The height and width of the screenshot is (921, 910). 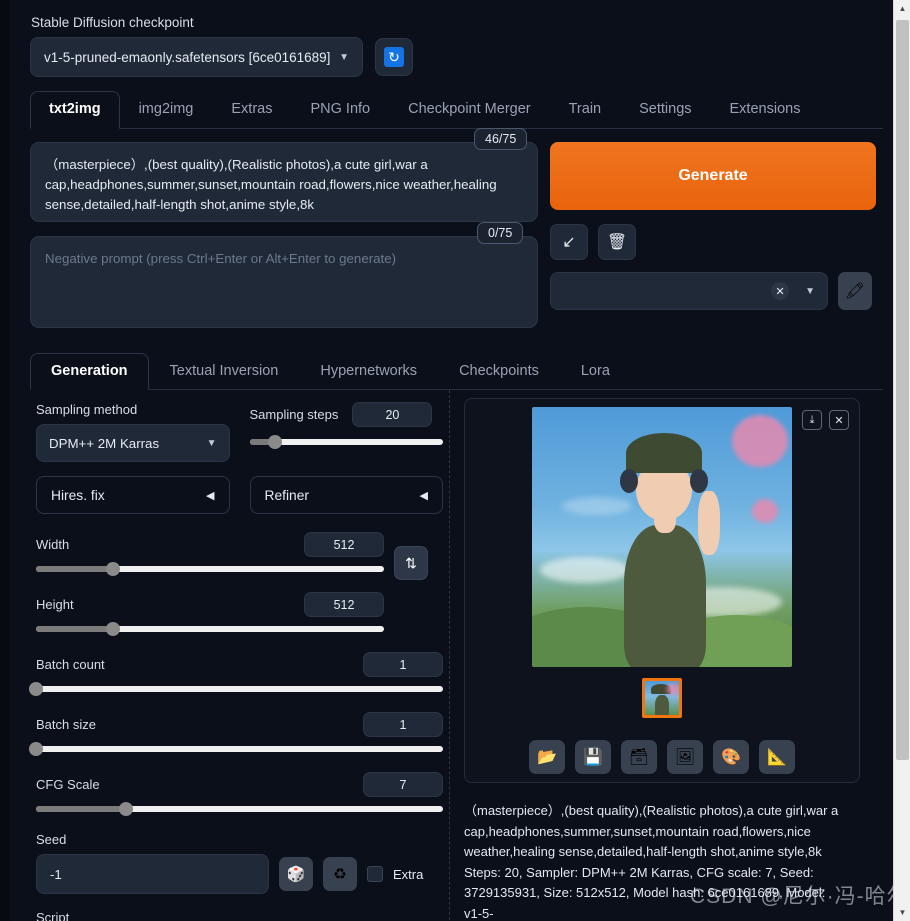 What do you see at coordinates (499, 371) in the screenshot?
I see `tab-checkpoints: Checkpoints` at bounding box center [499, 371].